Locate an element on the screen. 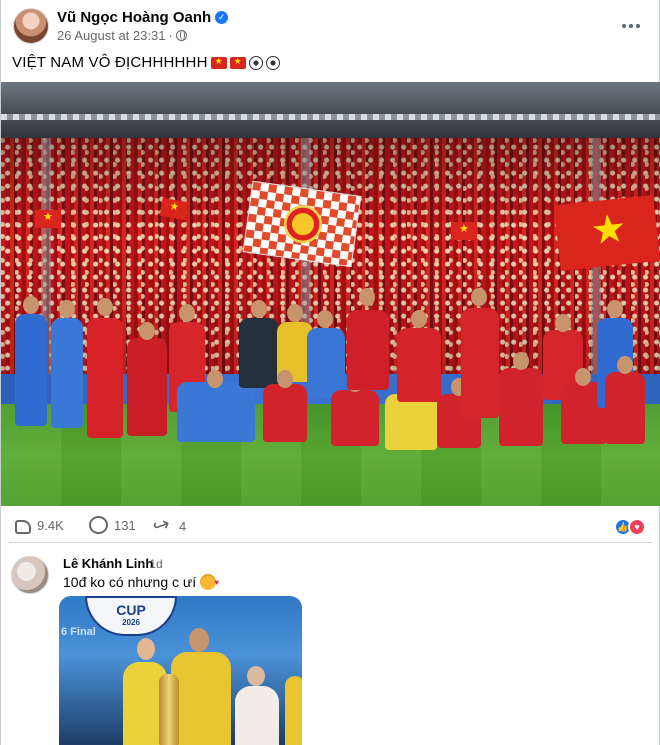 This screenshot has height=745, width=660. cup-logo: CUP 2026 is located at coordinates (131, 616).